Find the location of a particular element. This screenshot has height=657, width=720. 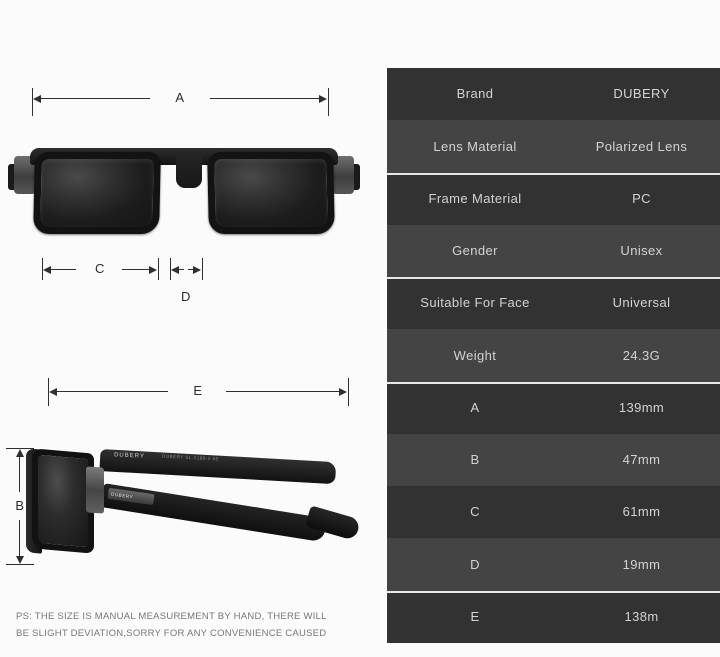

dimension-c-tick-right is located at coordinates (158, 269).